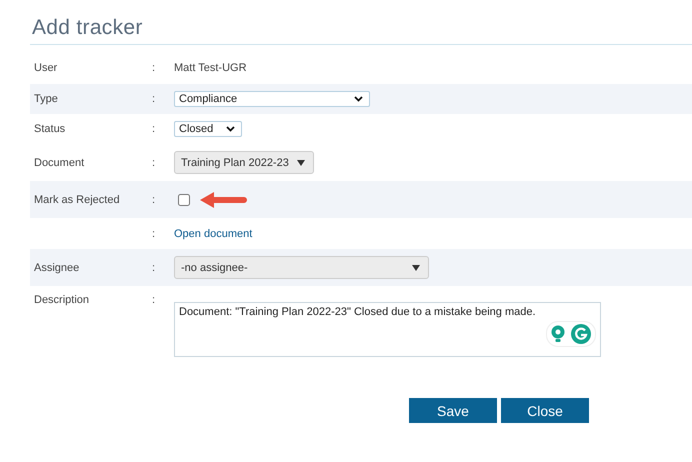  What do you see at coordinates (46, 99) in the screenshot?
I see `field-label: Type` at bounding box center [46, 99].